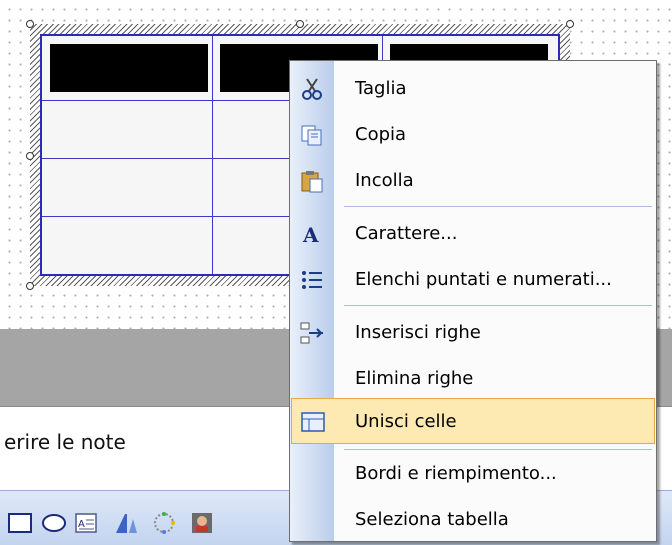 The image size is (672, 545). I want to click on table-column-divider, so click(212, 155).